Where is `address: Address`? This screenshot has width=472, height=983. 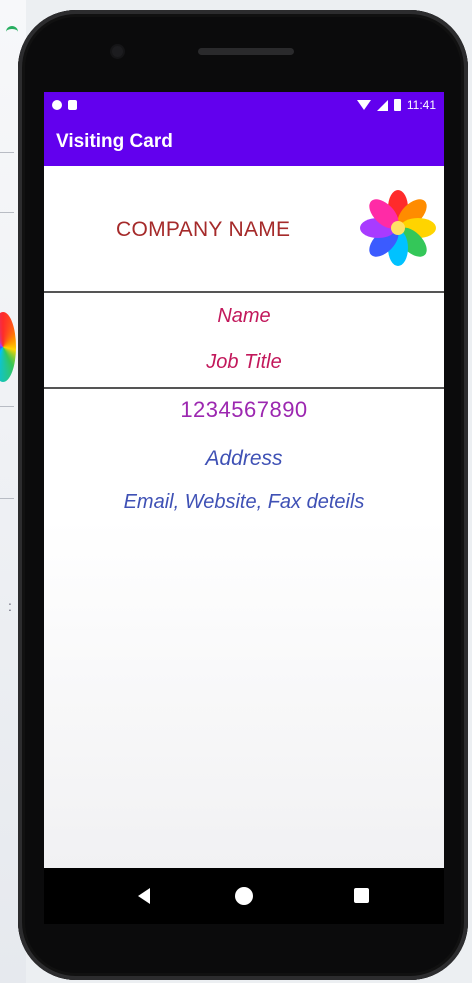
address: Address is located at coordinates (244, 458).